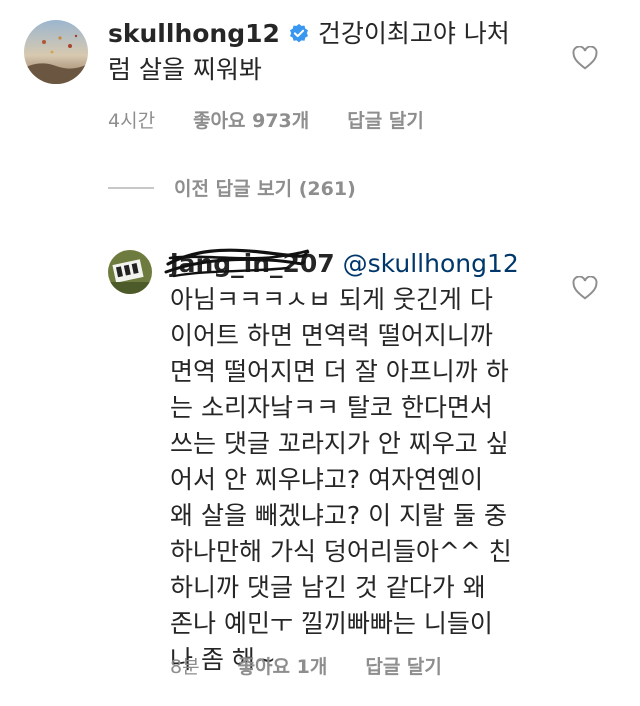 The height and width of the screenshot is (706, 640). I want to click on reply-line: 아님ㅋㅋㅋㅅㅂ 되게 웃긴게 다, so click(331, 299).